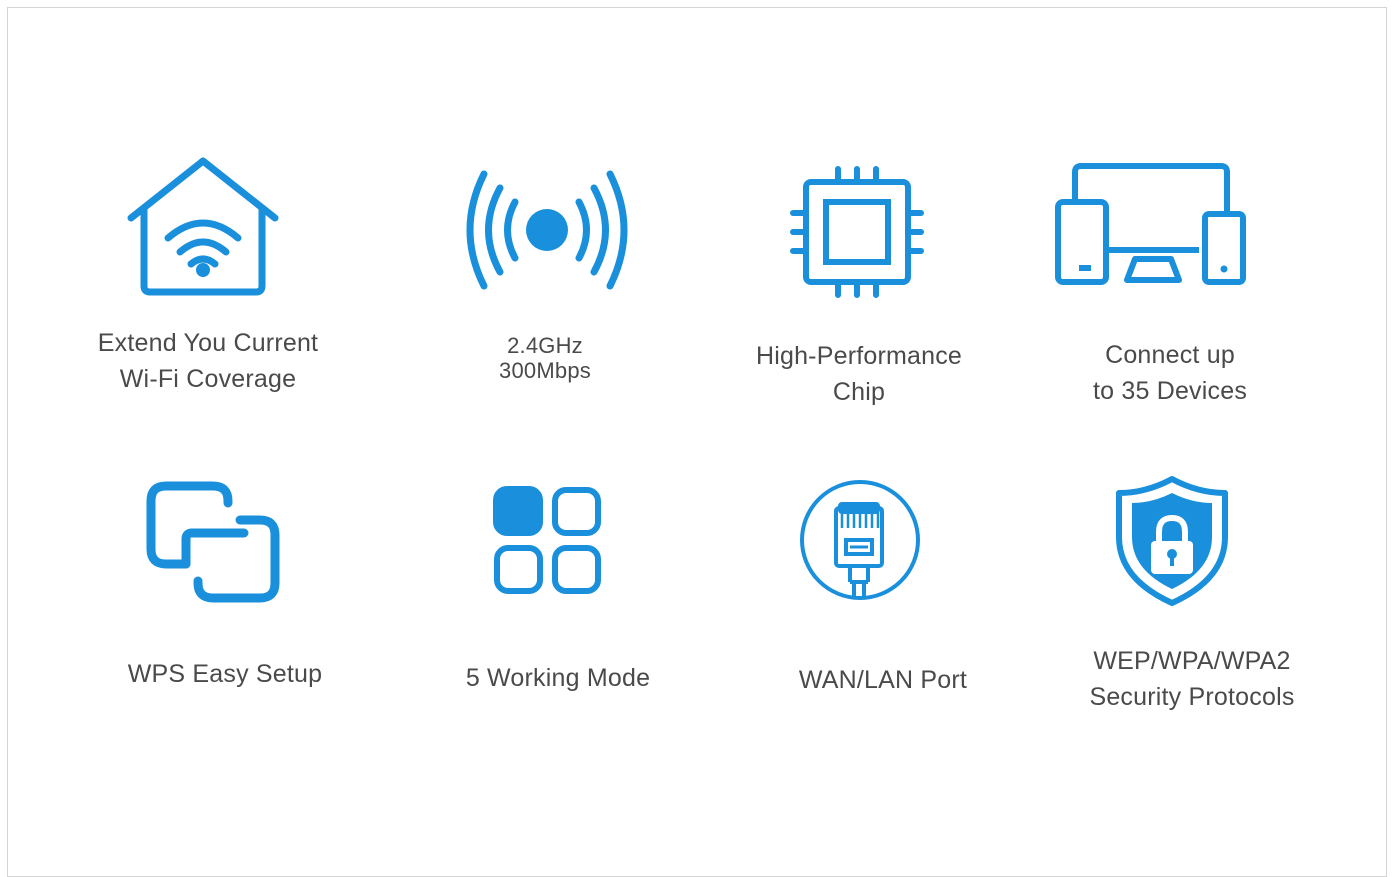  Describe the element at coordinates (203, 227) in the screenshot. I see `home-wifi-icon` at that location.